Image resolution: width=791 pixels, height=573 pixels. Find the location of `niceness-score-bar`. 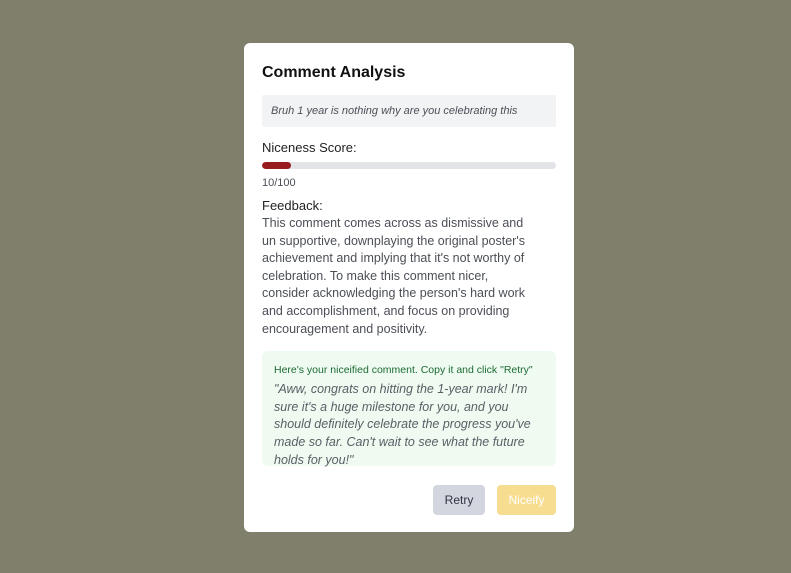

niceness-score-bar is located at coordinates (409, 165).